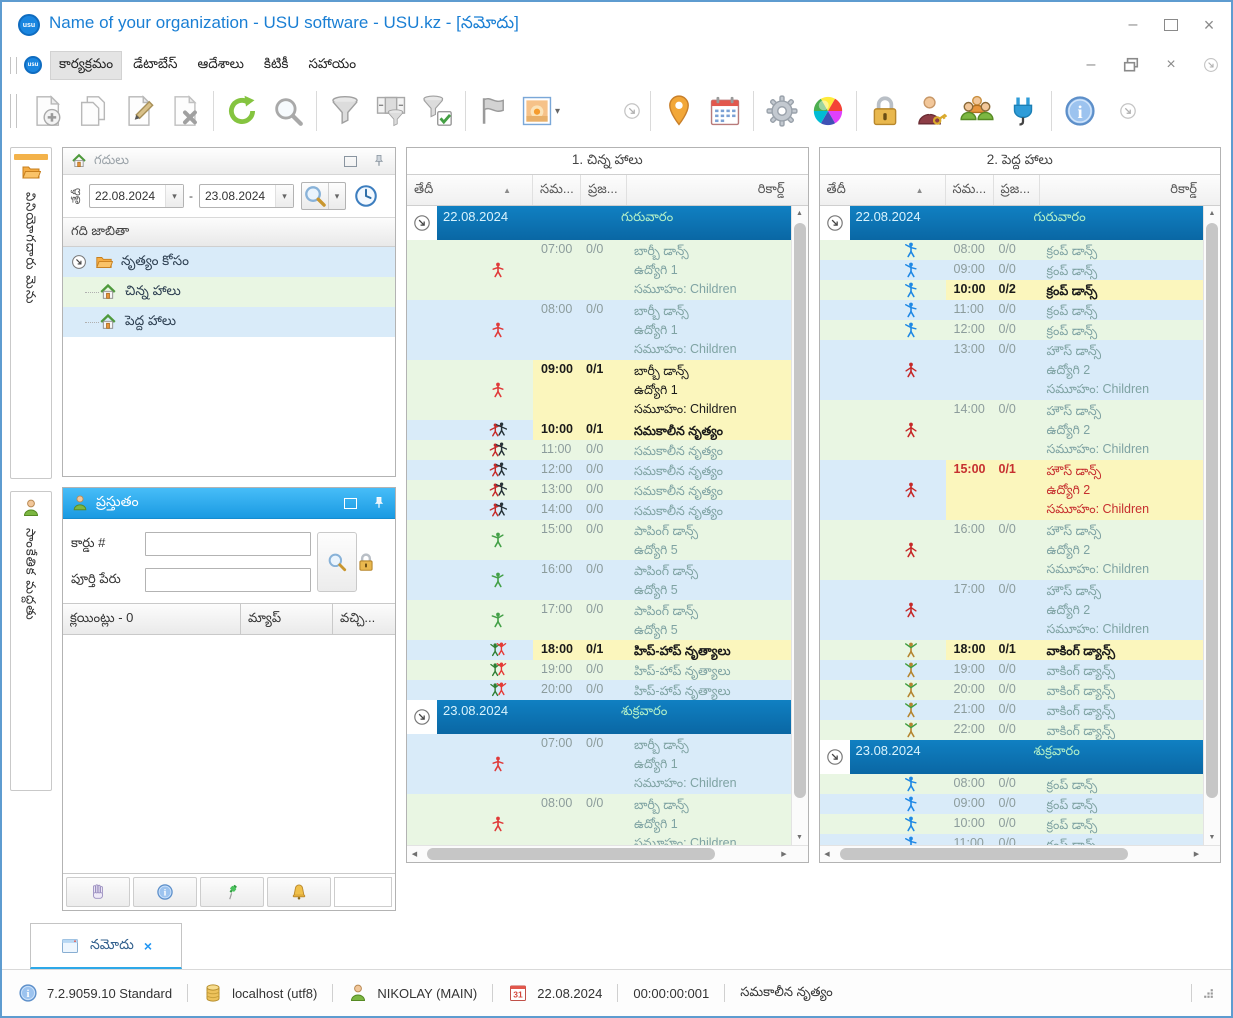 The height and width of the screenshot is (1018, 1233). What do you see at coordinates (345, 111) in the screenshot?
I see `filter-button` at bounding box center [345, 111].